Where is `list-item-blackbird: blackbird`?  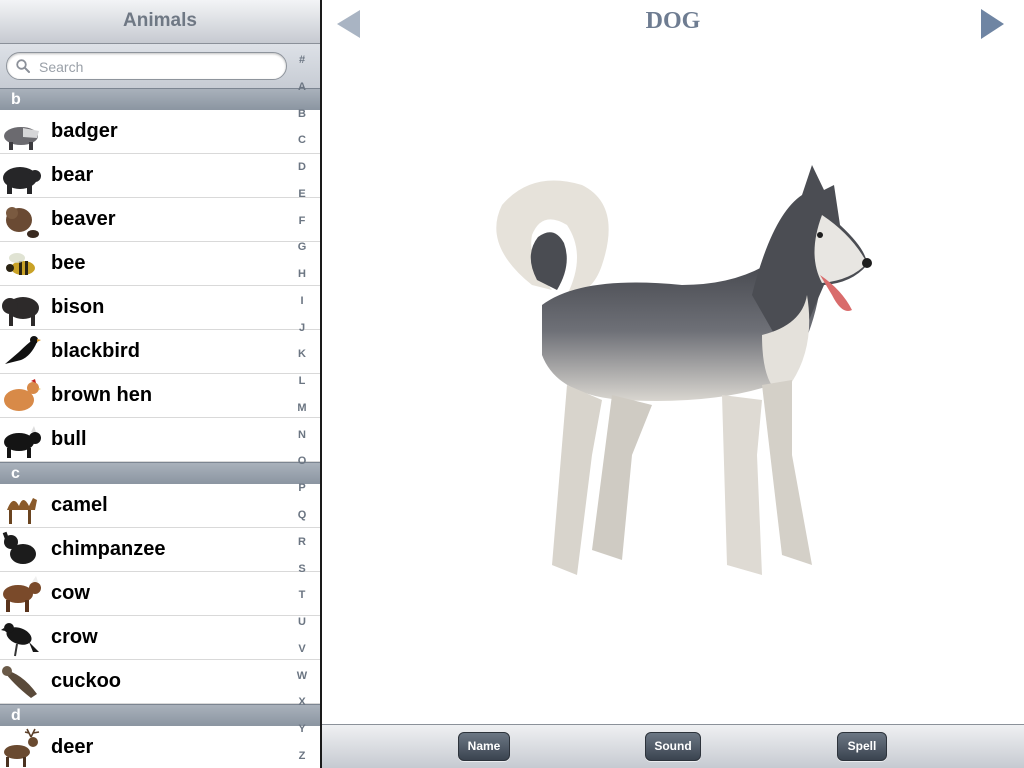 list-item-blackbird: blackbird is located at coordinates (160, 352).